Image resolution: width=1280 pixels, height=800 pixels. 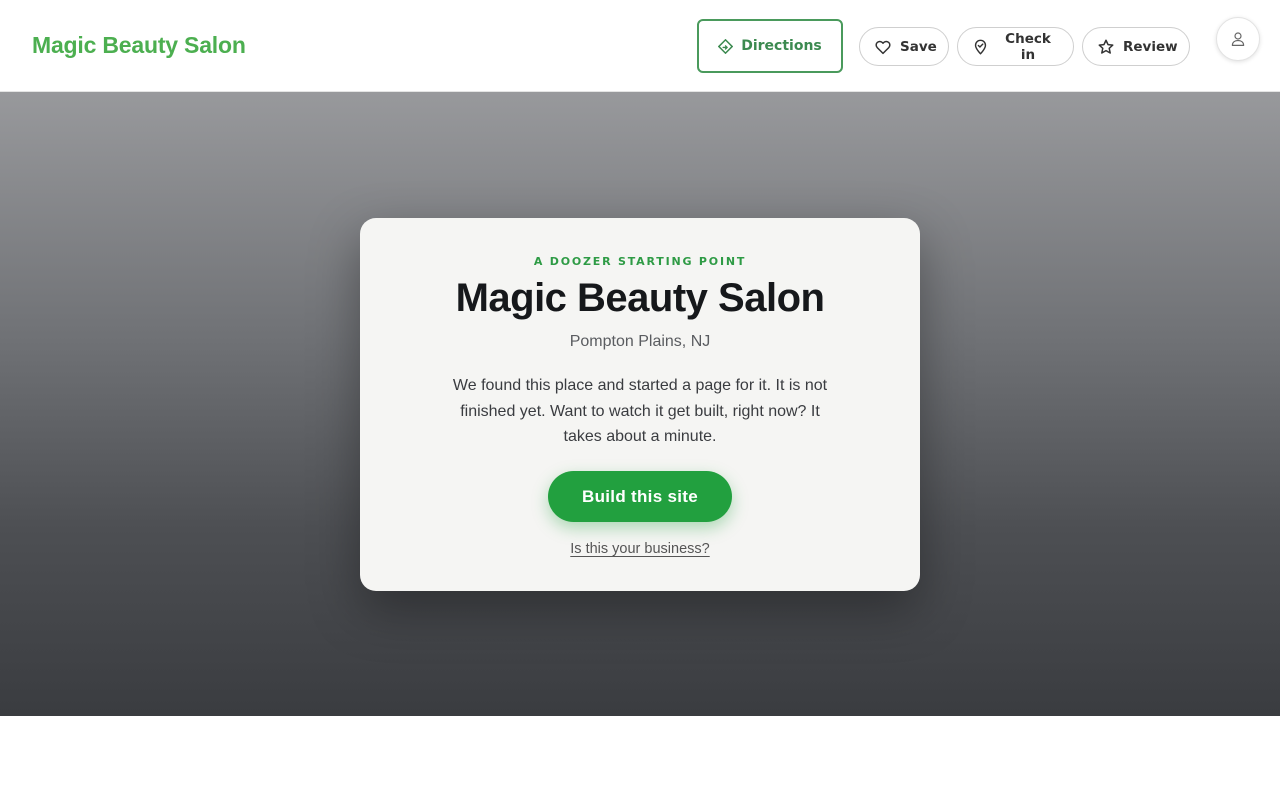 I want to click on review-button: Review, so click(x=1136, y=46).